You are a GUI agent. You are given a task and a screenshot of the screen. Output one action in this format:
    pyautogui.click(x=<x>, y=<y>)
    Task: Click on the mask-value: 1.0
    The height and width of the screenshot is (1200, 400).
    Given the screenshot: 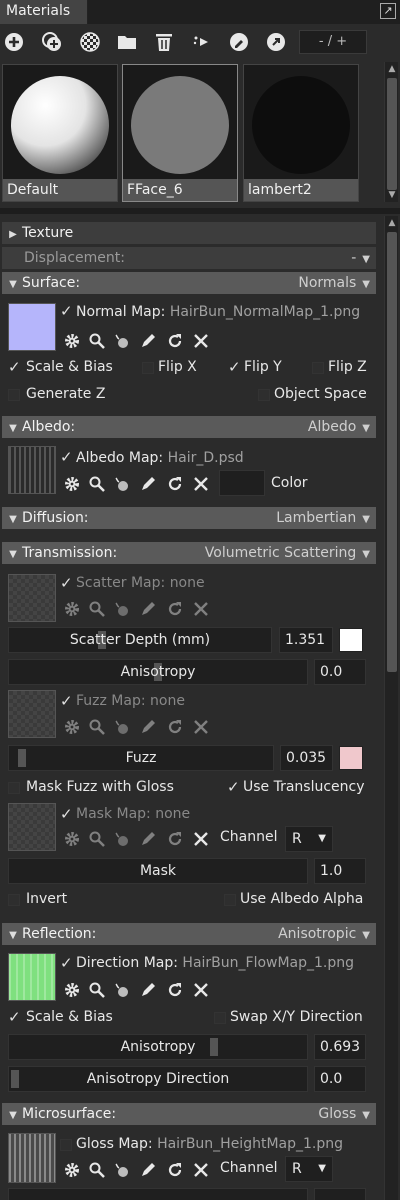 What is the action you would take?
    pyautogui.click(x=340, y=871)
    